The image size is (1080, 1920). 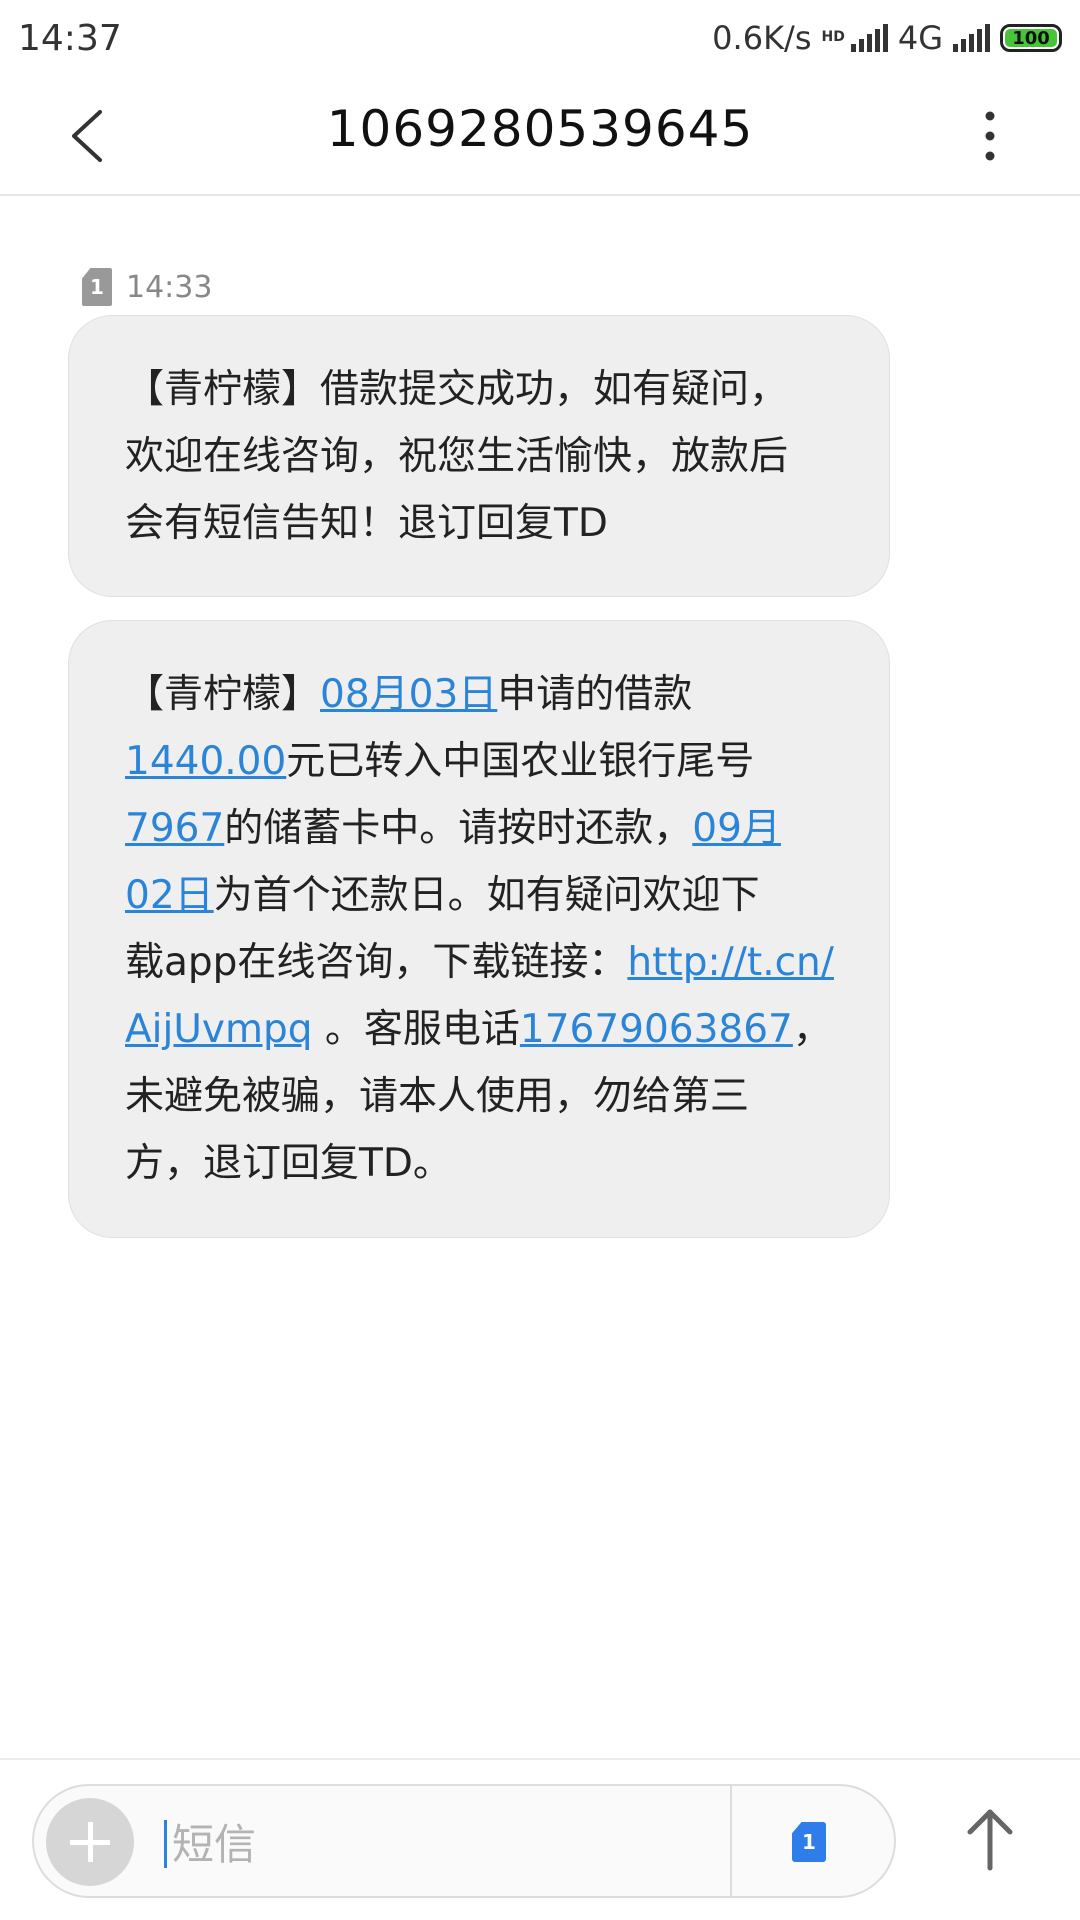 What do you see at coordinates (376, 962) in the screenshot?
I see `message-text: 载app在线咨询，下载链接：` at bounding box center [376, 962].